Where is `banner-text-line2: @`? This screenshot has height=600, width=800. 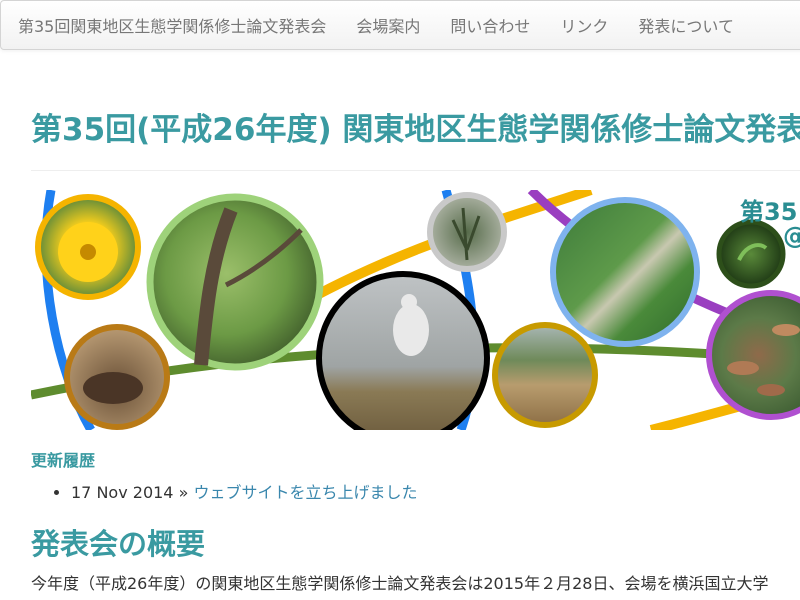
banner-text-line2: @ is located at coordinates (791, 236).